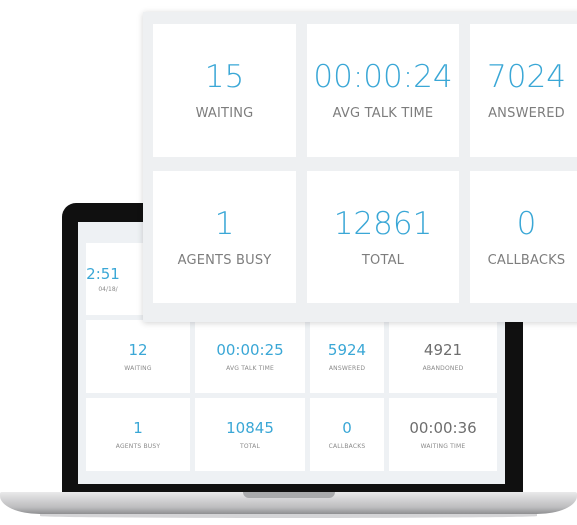  I want to click on stat-tile-total: 10845 TOTAL, so click(250, 434).